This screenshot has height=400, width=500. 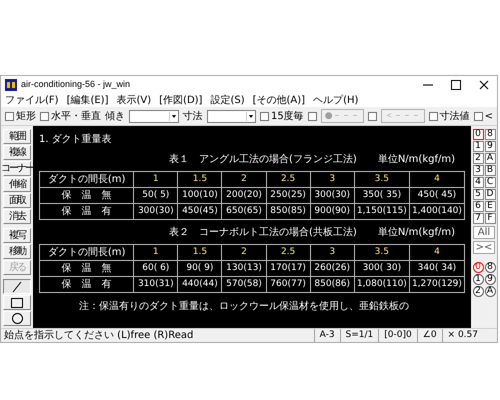 I want to click on tool-button: 消去, so click(x=17, y=216).